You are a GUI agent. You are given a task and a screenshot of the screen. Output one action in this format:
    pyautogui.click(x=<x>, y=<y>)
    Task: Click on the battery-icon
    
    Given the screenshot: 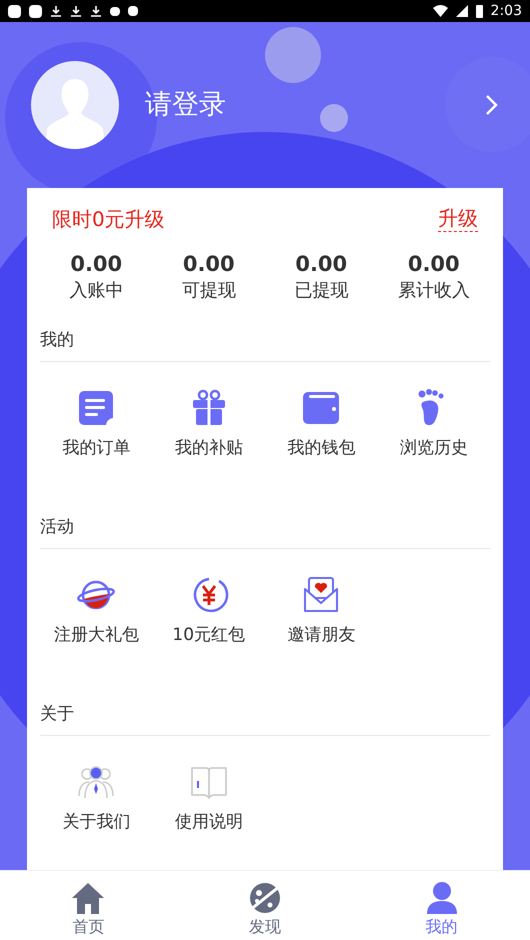 What is the action you would take?
    pyautogui.click(x=479, y=11)
    